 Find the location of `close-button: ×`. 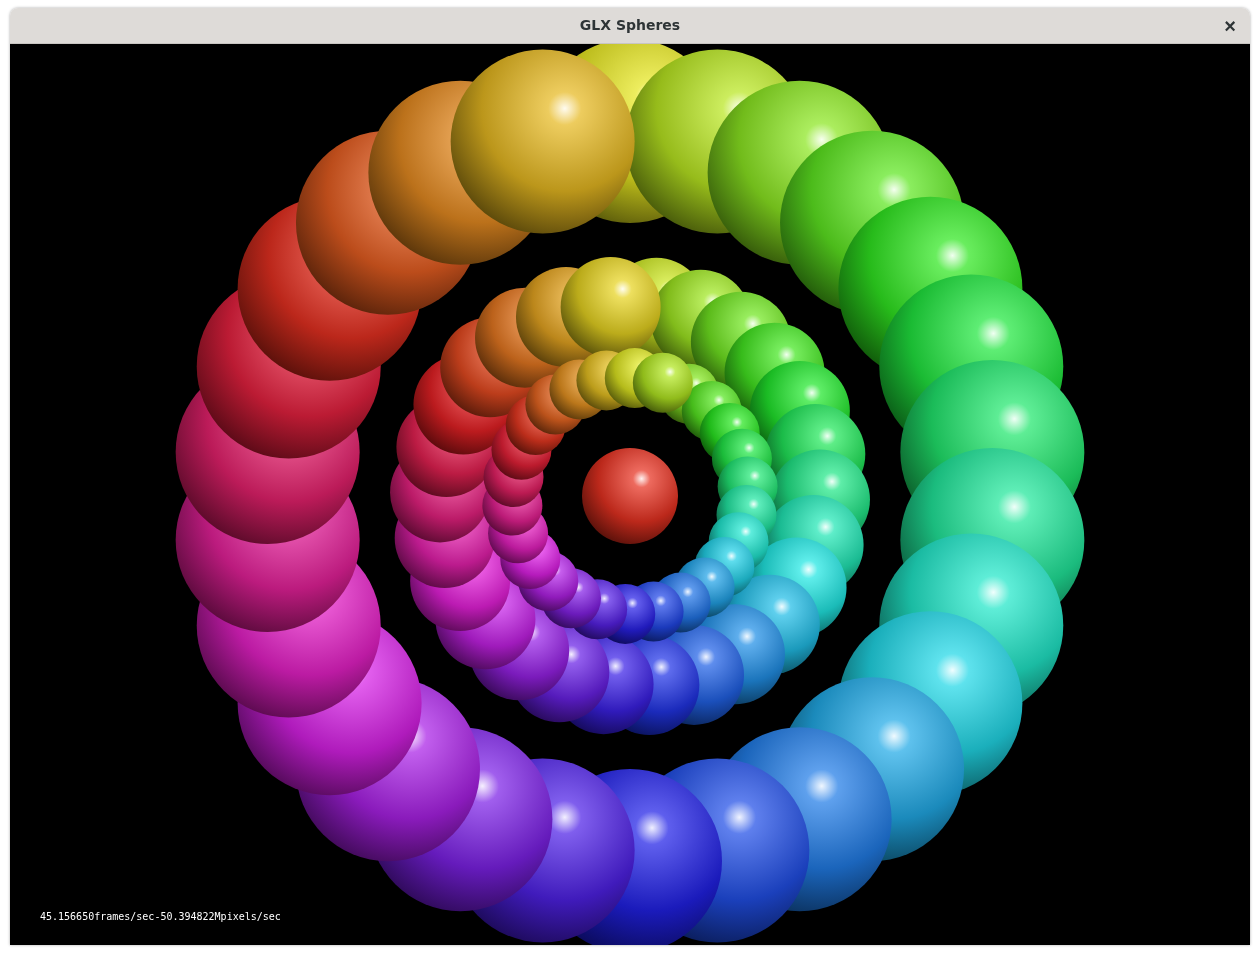

close-button: × is located at coordinates (1230, 25).